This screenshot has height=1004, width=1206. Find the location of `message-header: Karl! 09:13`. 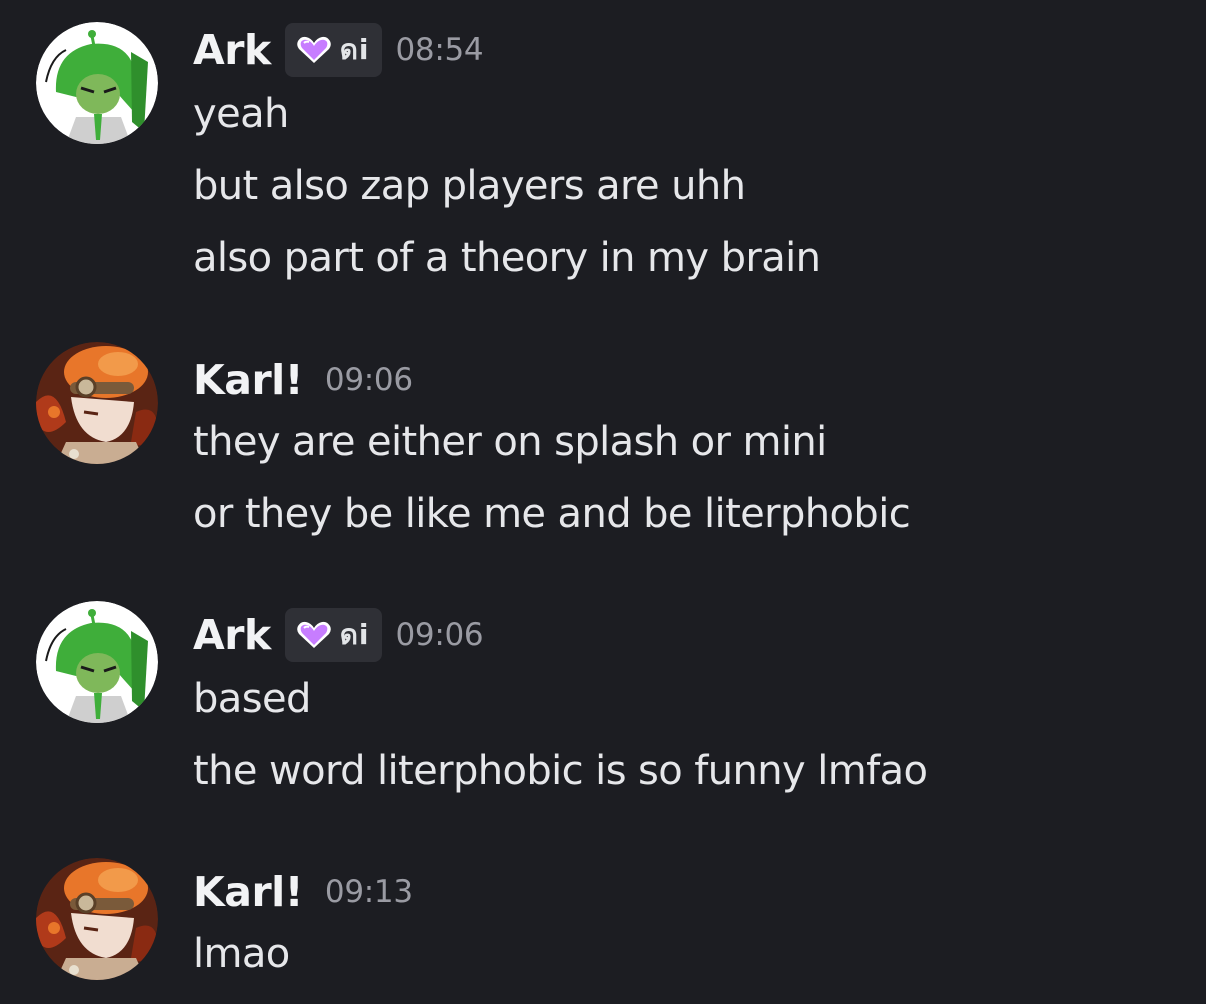

message-header: Karl! 09:13 is located at coordinates (303, 892).